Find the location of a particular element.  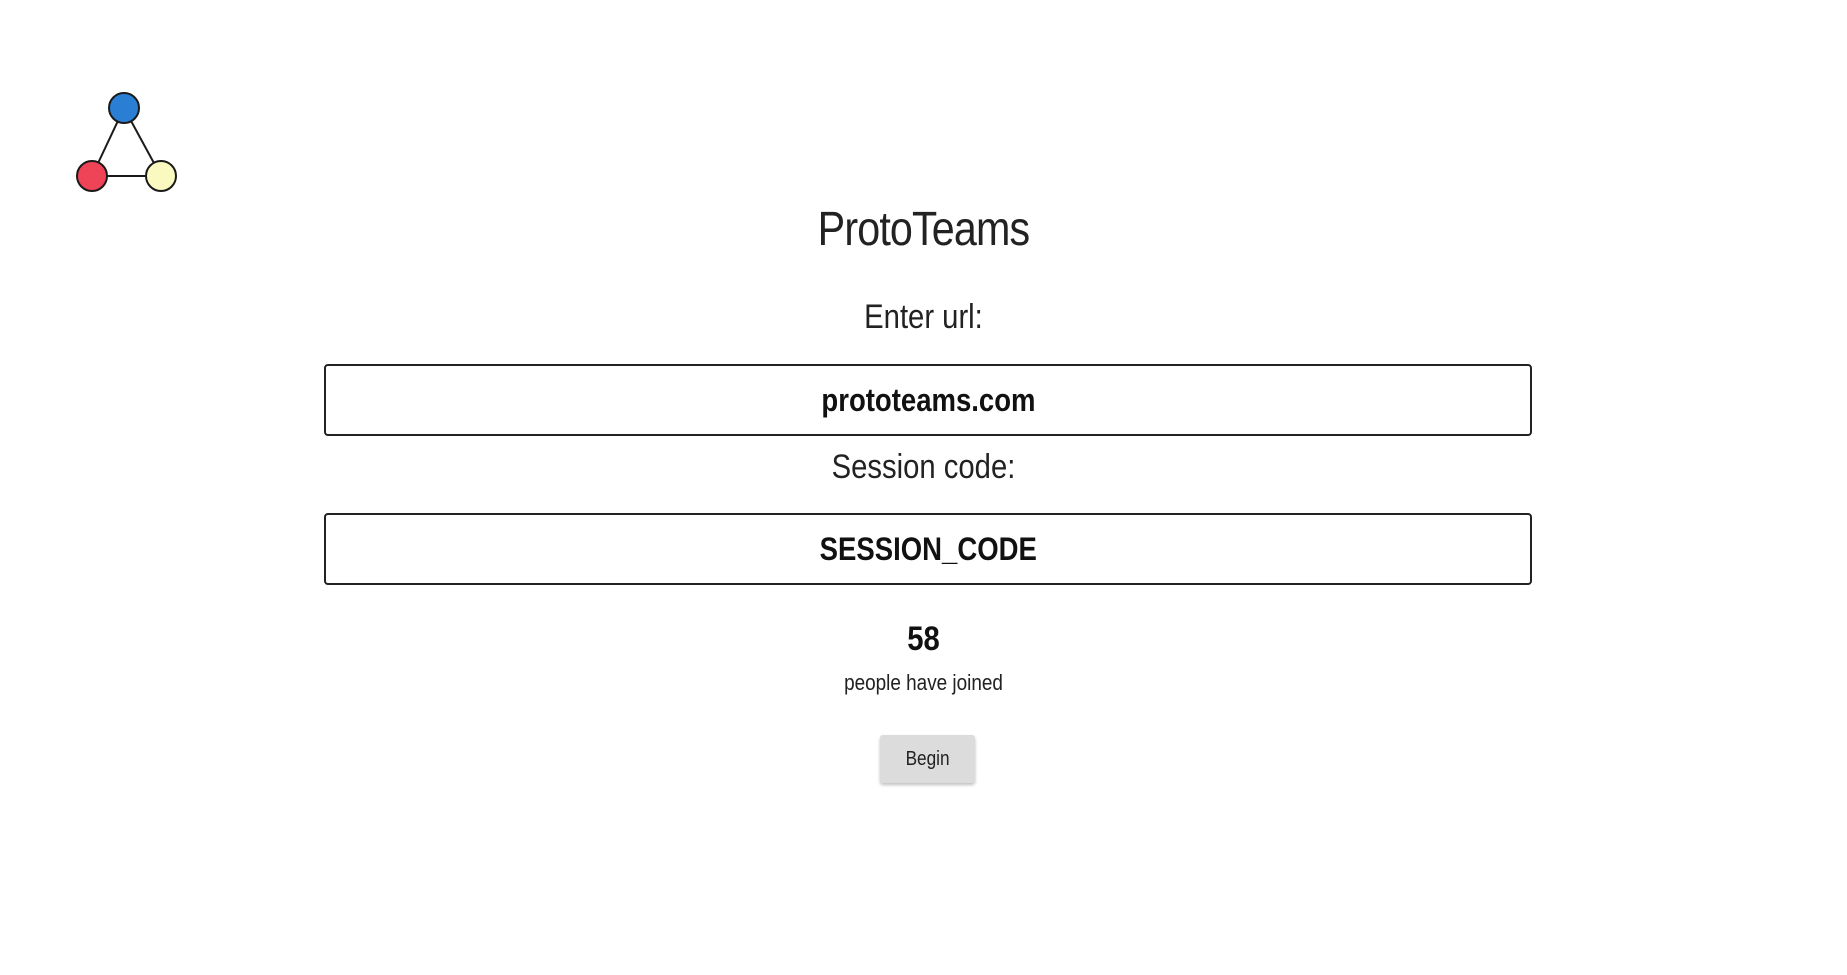

url-field: prototeams.com is located at coordinates (928, 400).